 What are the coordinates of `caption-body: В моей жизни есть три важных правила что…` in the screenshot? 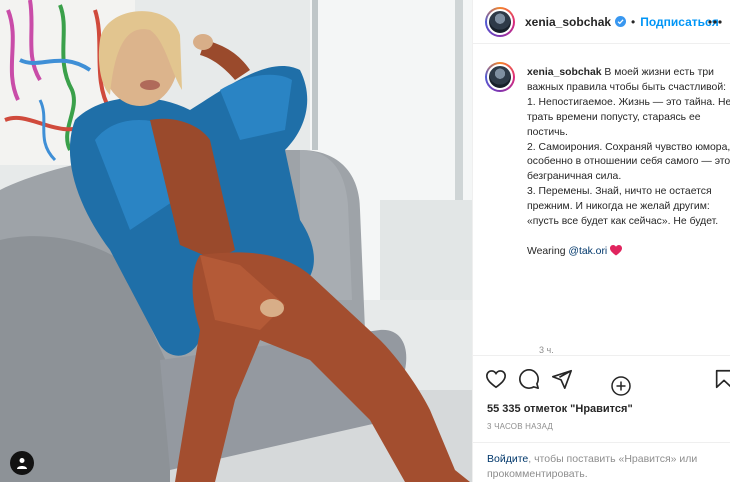 It's located at (628, 162).